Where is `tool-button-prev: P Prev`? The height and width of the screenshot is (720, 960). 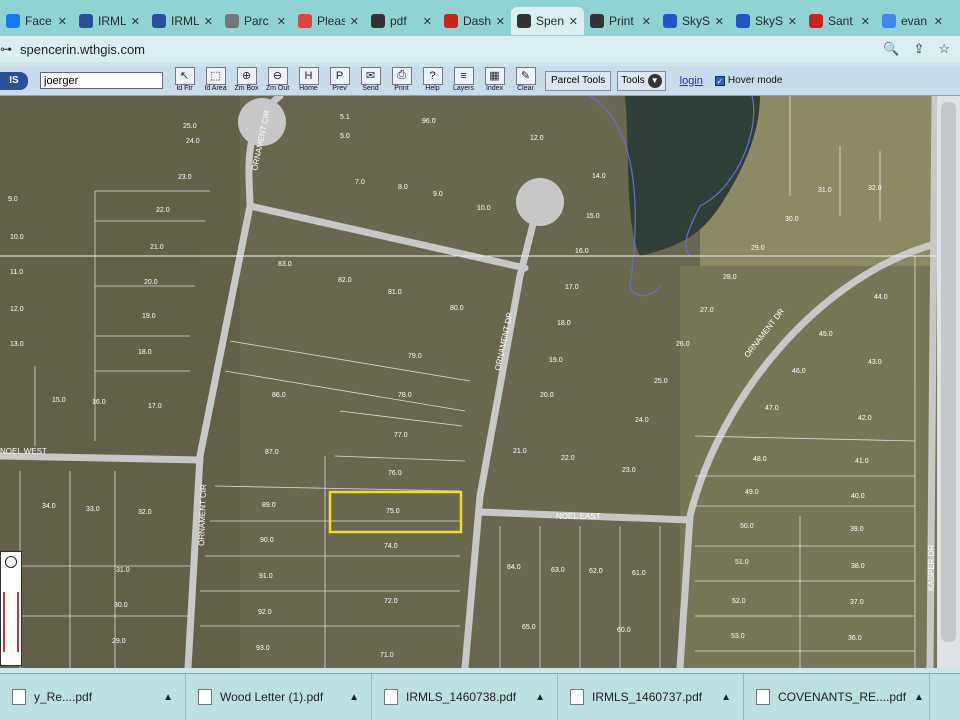 tool-button-prev: P Prev is located at coordinates (339, 80).